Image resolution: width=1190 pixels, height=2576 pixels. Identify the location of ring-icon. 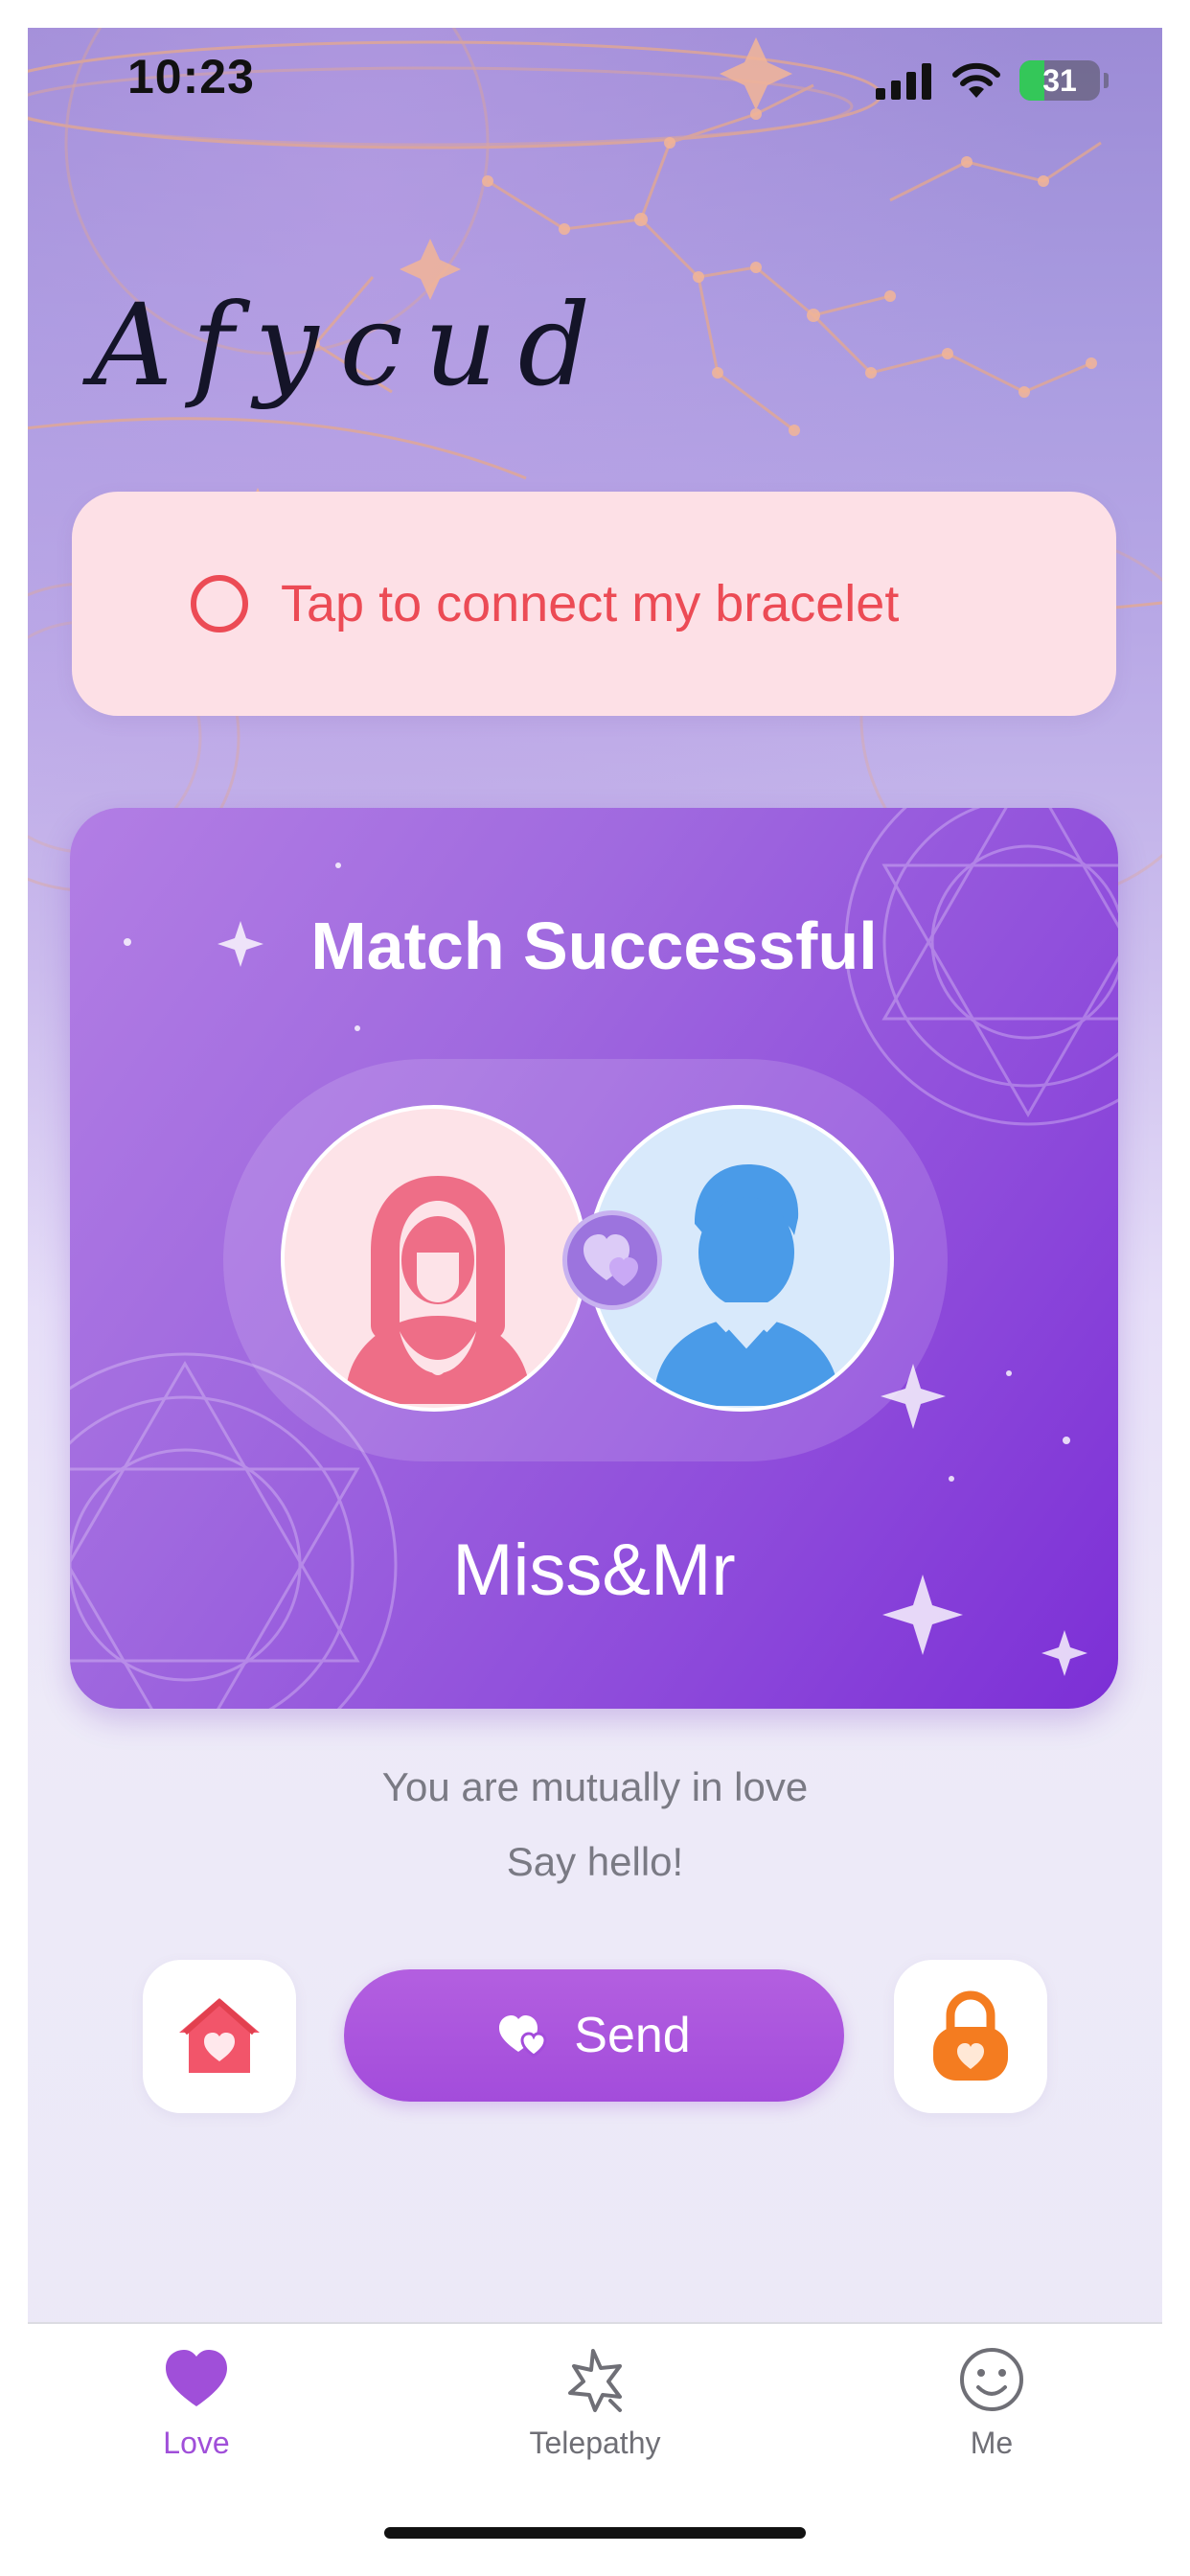
(220, 603).